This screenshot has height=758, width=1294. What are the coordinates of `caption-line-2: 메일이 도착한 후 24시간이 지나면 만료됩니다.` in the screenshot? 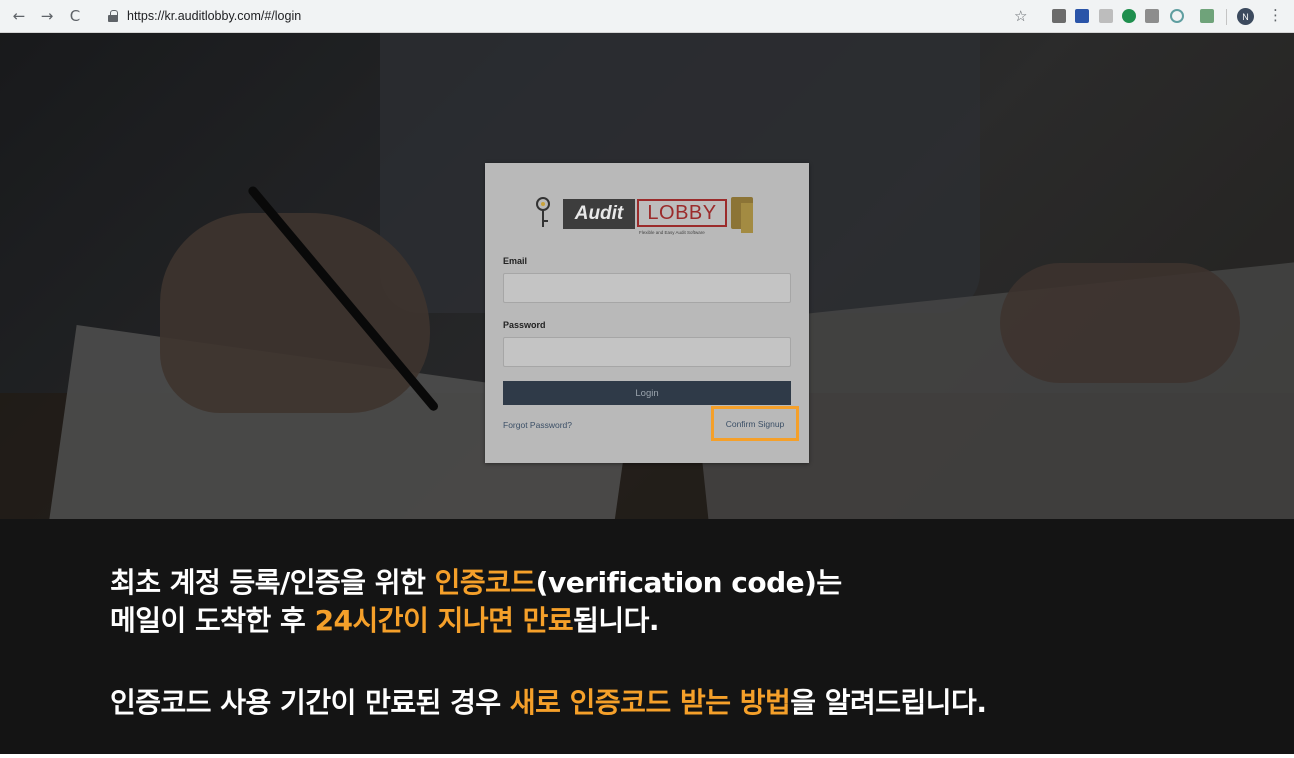 It's located at (385, 619).